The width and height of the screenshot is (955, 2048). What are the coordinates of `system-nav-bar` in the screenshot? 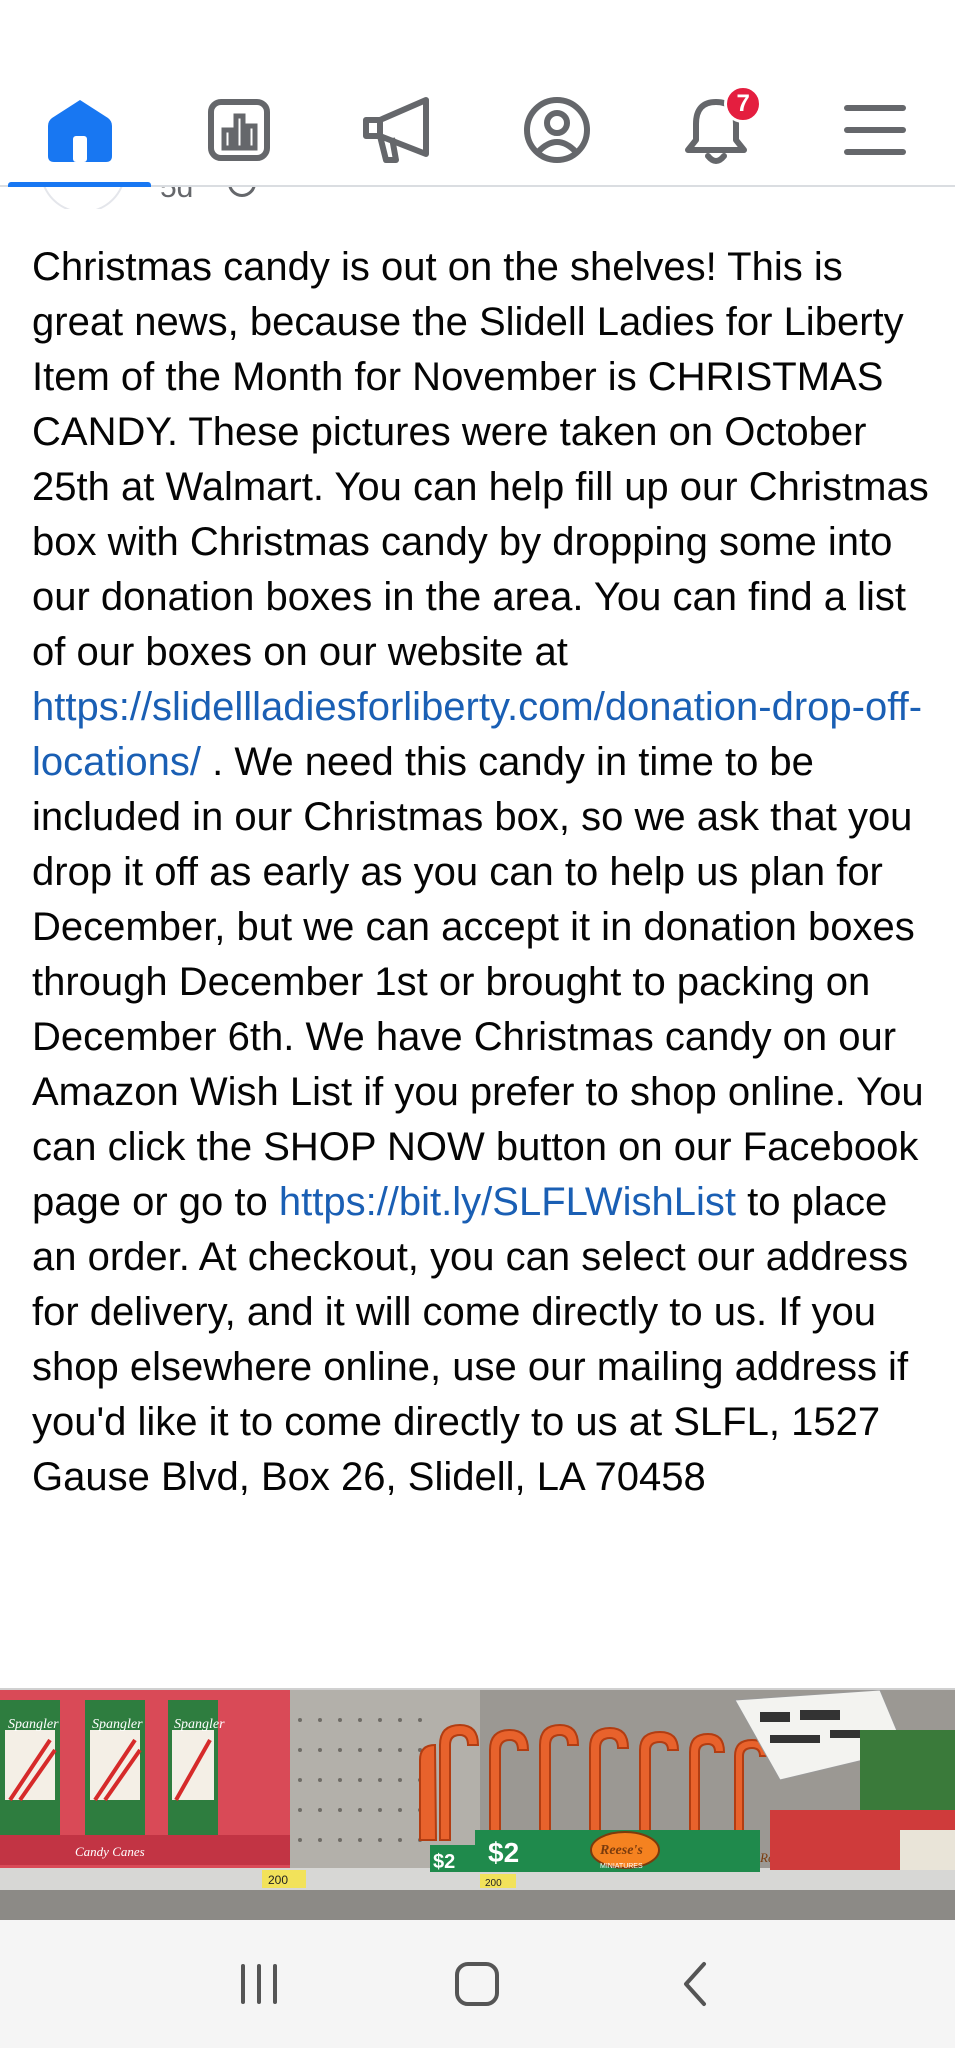 It's located at (477, 1984).